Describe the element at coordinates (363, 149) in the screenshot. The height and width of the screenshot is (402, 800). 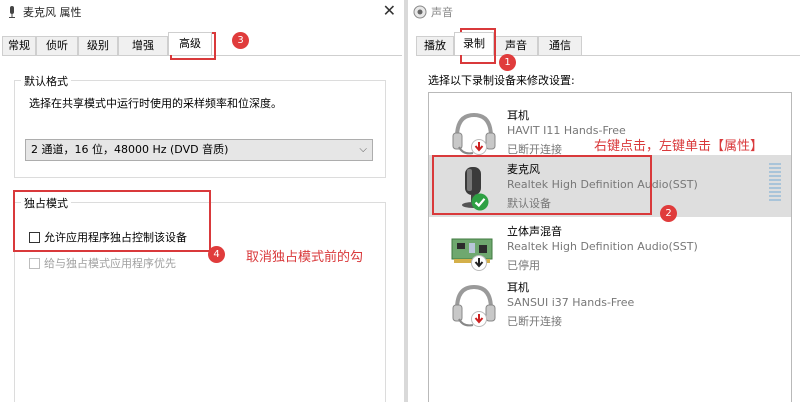
I see `chevron-down-icon: ⌵` at that location.